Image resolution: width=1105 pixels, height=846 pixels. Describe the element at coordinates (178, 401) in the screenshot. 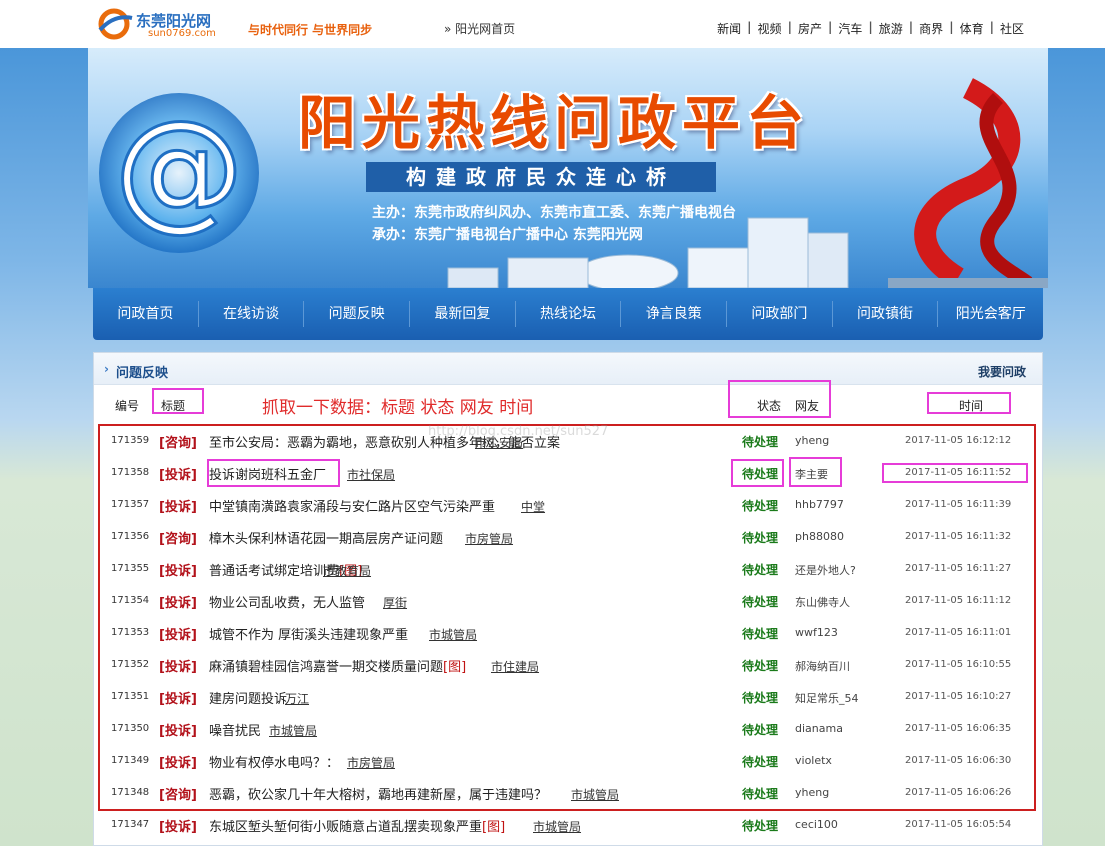

I see `highlight-title-header` at that location.